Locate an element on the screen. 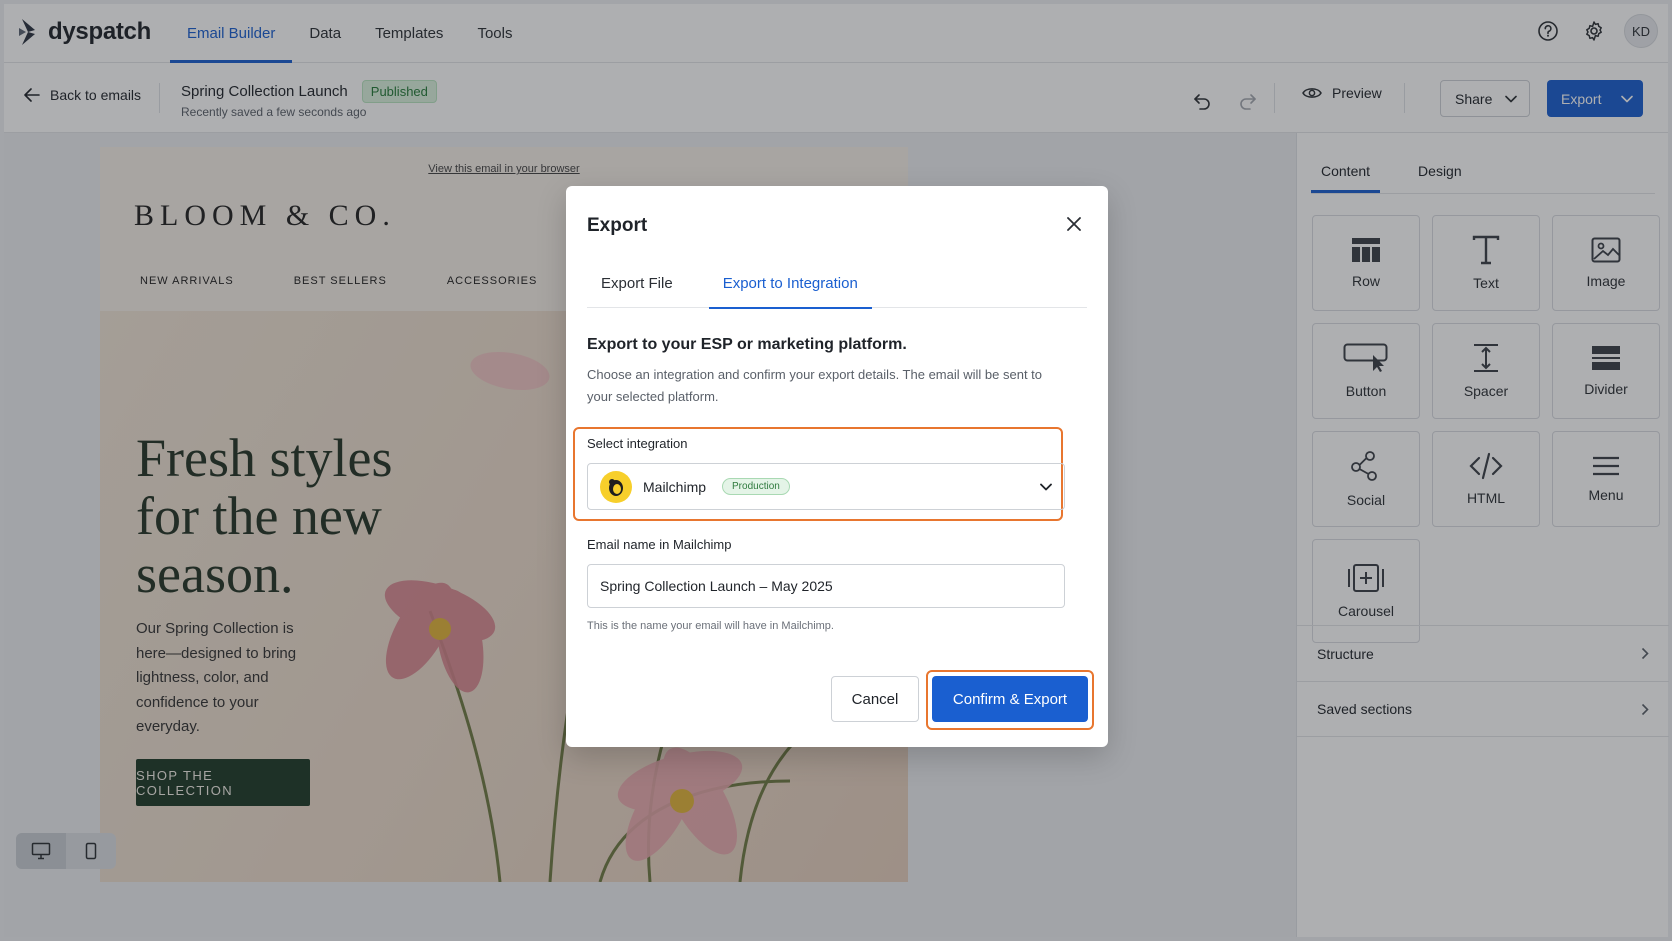 The height and width of the screenshot is (941, 1672). dialog-title: Export is located at coordinates (617, 225).